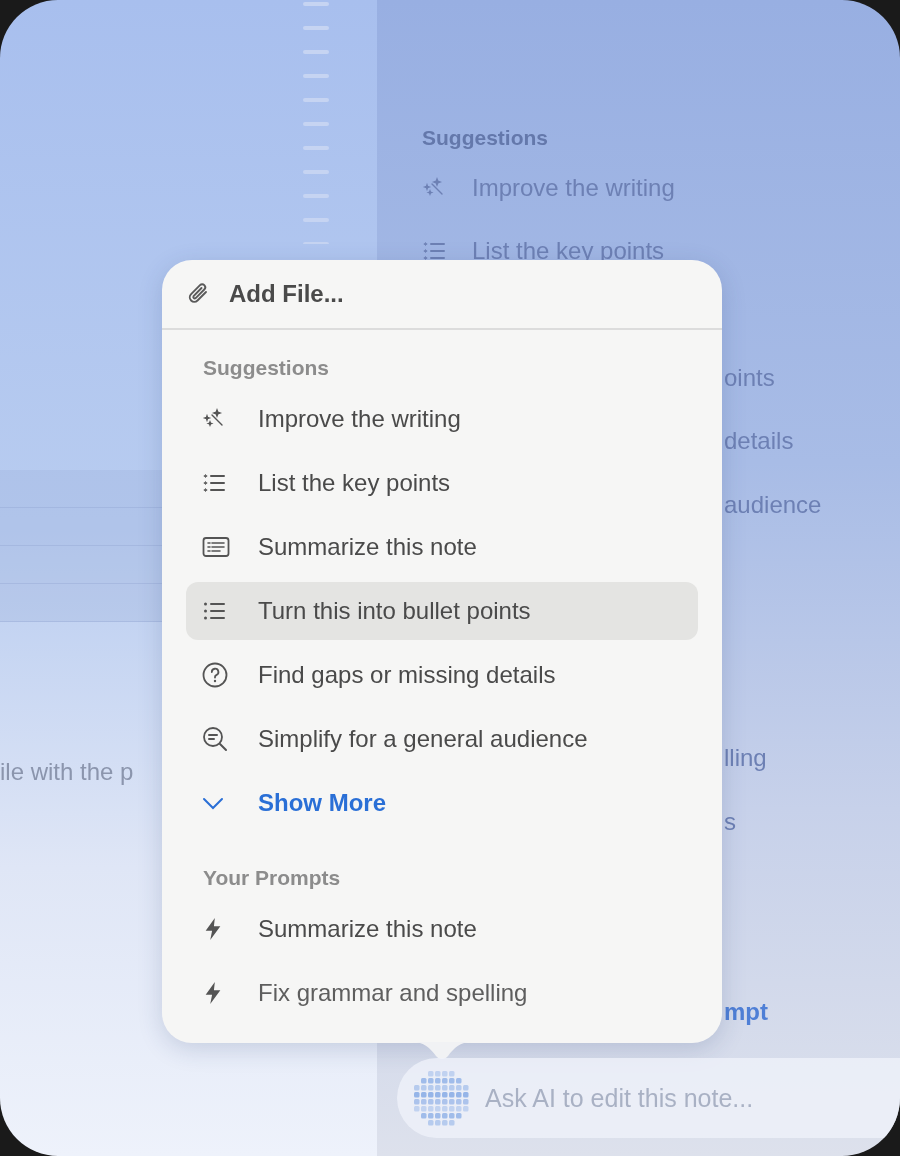 The width and height of the screenshot is (900, 1156). I want to click on menu-item: List the key points, so click(442, 483).